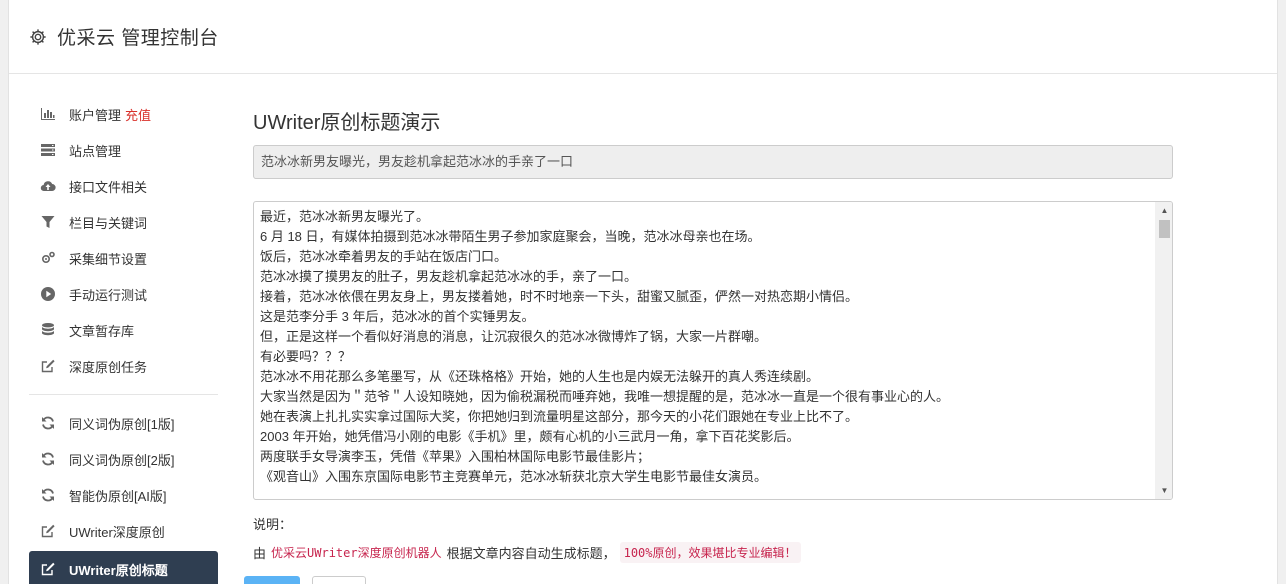 Image resolution: width=1286 pixels, height=584 pixels. What do you see at coordinates (713, 162) in the screenshot?
I see `generated-title-field: 范冰冰新男友曝光，男友趁机拿起范冰冰的手亲了一口` at bounding box center [713, 162].